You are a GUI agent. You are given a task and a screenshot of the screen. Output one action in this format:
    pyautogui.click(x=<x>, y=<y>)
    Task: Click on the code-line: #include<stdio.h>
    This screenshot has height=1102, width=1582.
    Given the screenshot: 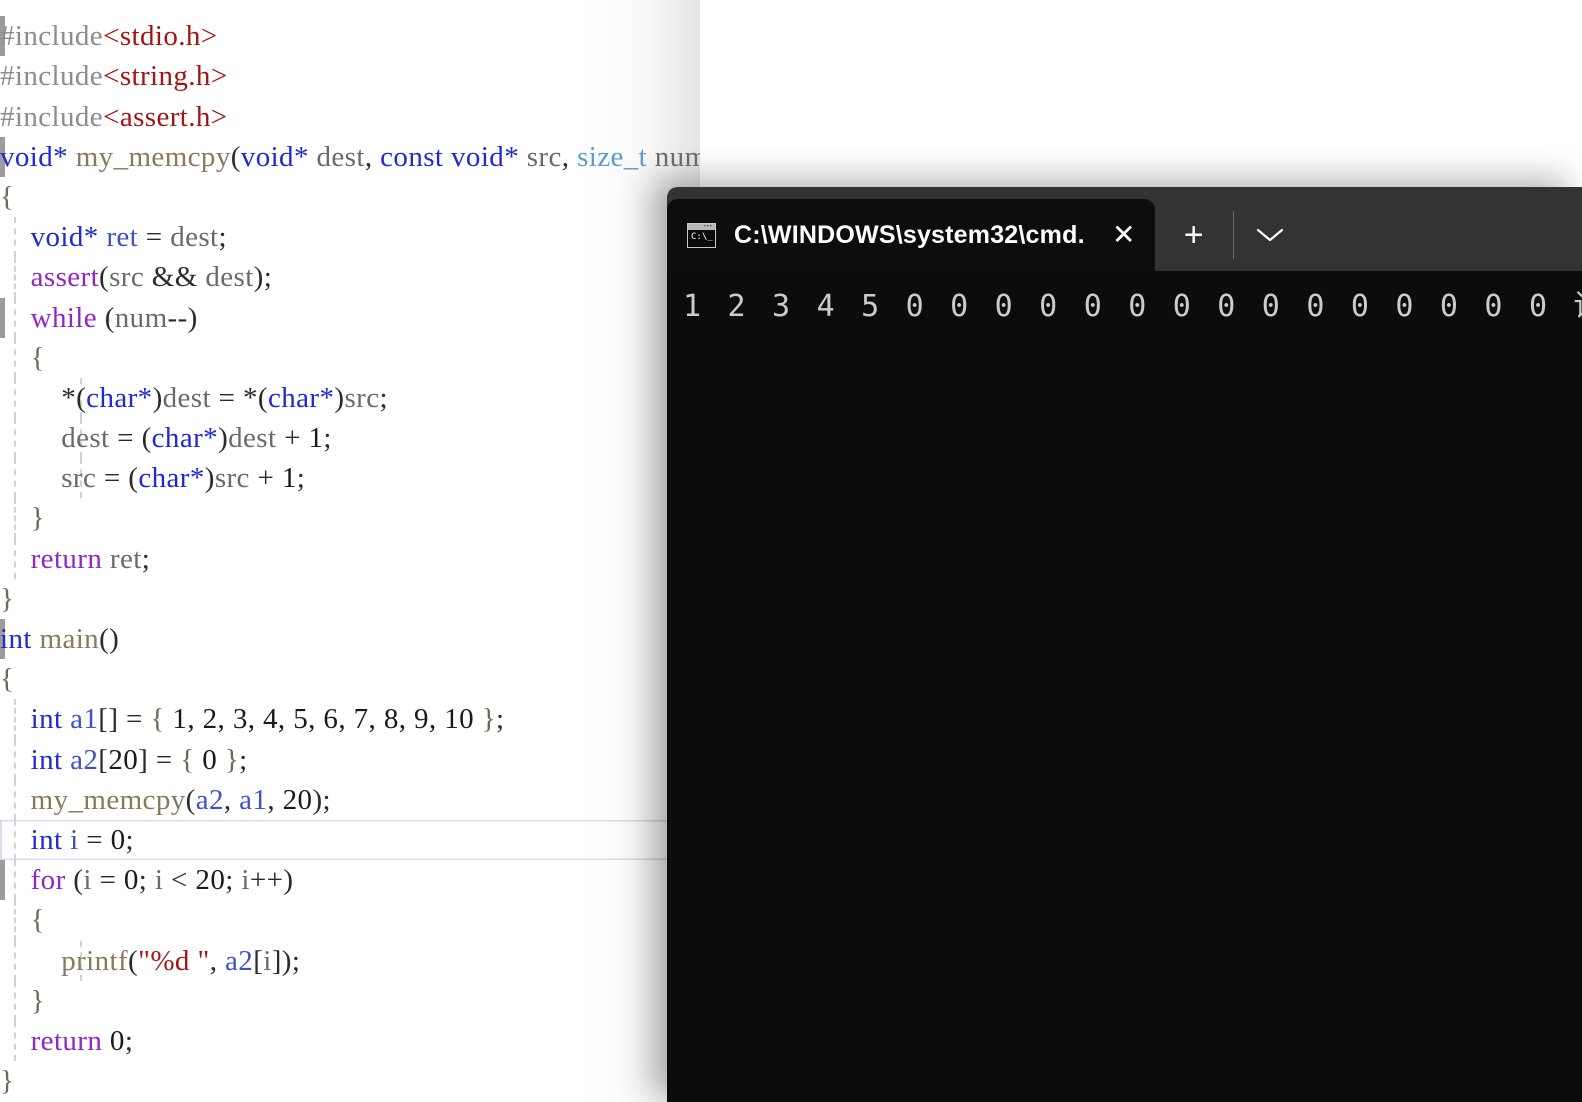 What is the action you would take?
    pyautogui.click(x=350, y=36)
    